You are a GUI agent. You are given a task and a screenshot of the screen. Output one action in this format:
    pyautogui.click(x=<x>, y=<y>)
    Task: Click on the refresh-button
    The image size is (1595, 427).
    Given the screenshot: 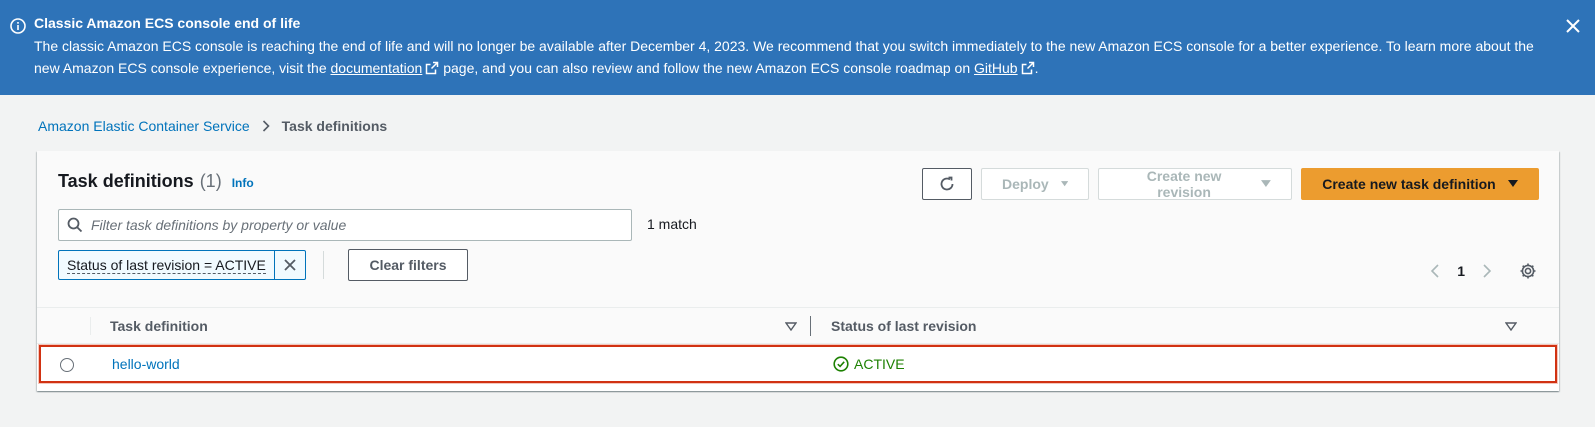 What is the action you would take?
    pyautogui.click(x=947, y=184)
    